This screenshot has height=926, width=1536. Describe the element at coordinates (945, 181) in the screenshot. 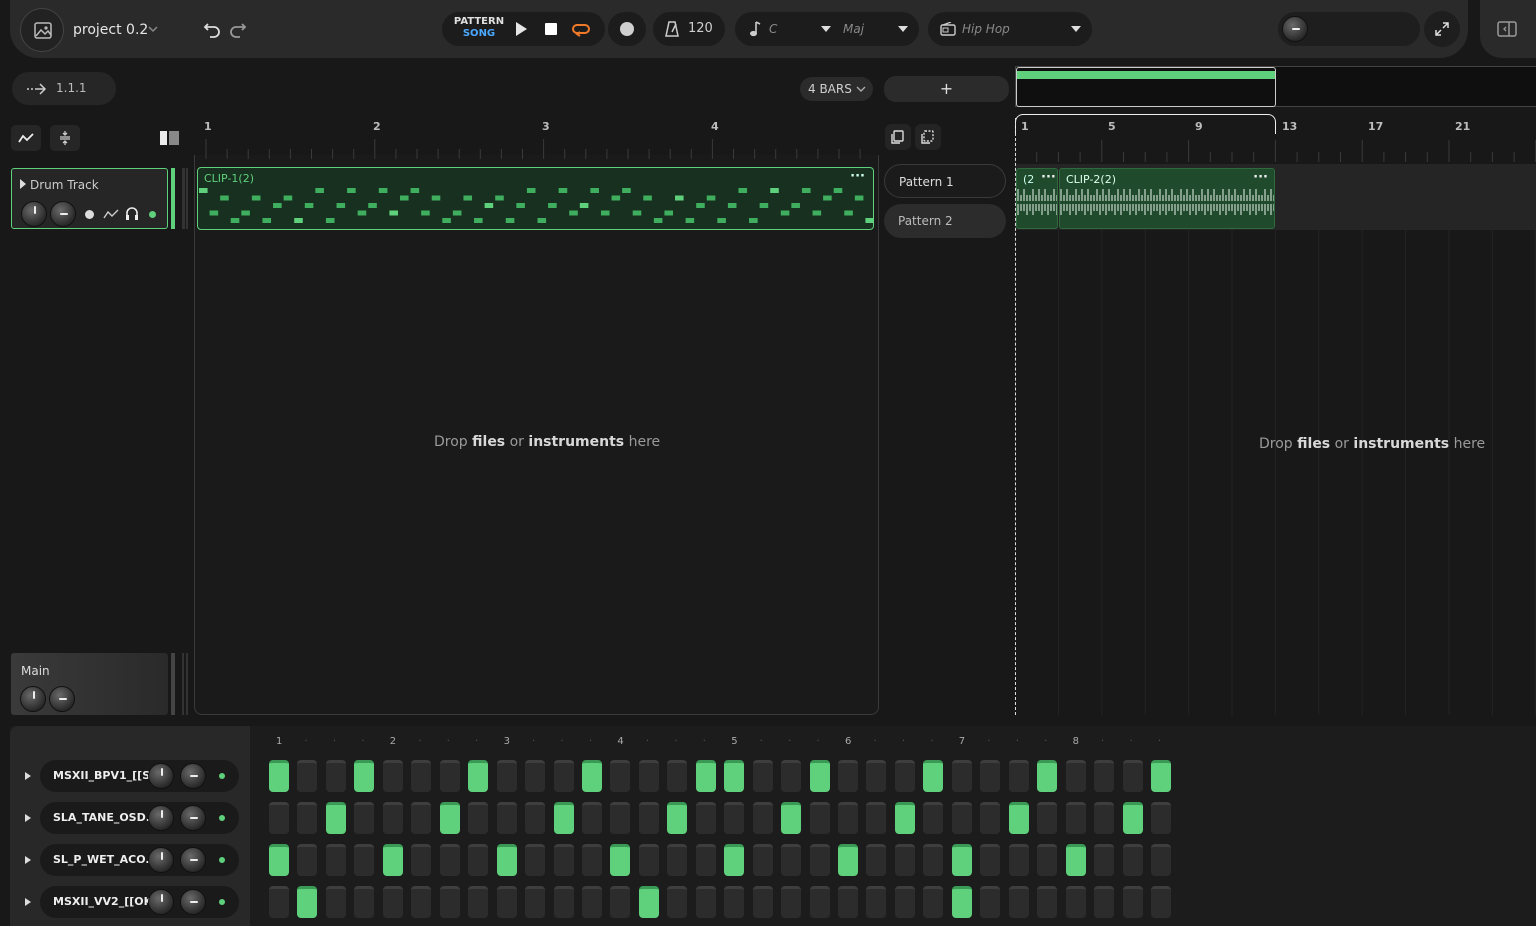

I see `pattern-item-1: Pattern 1` at that location.